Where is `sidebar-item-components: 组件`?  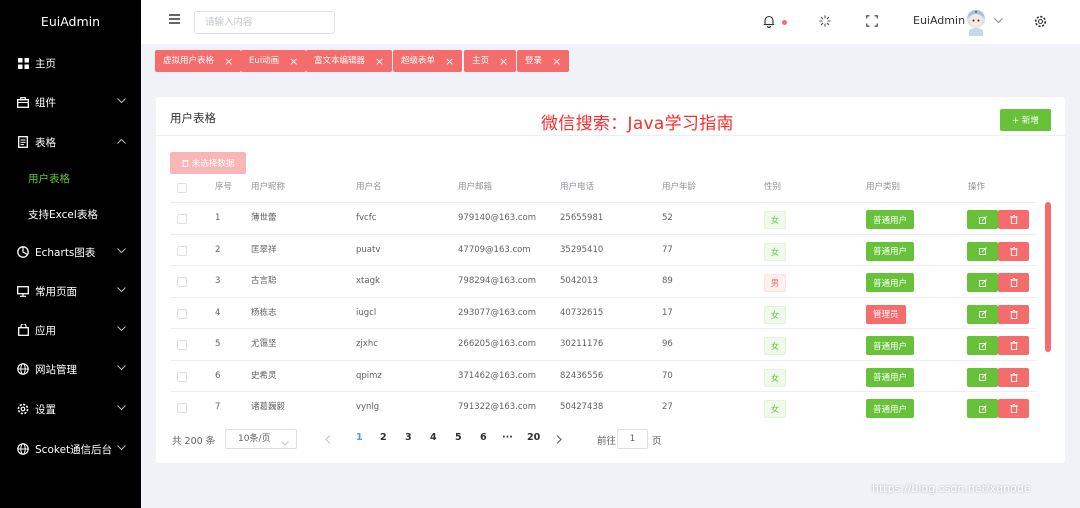 sidebar-item-components: 组件 is located at coordinates (70, 102).